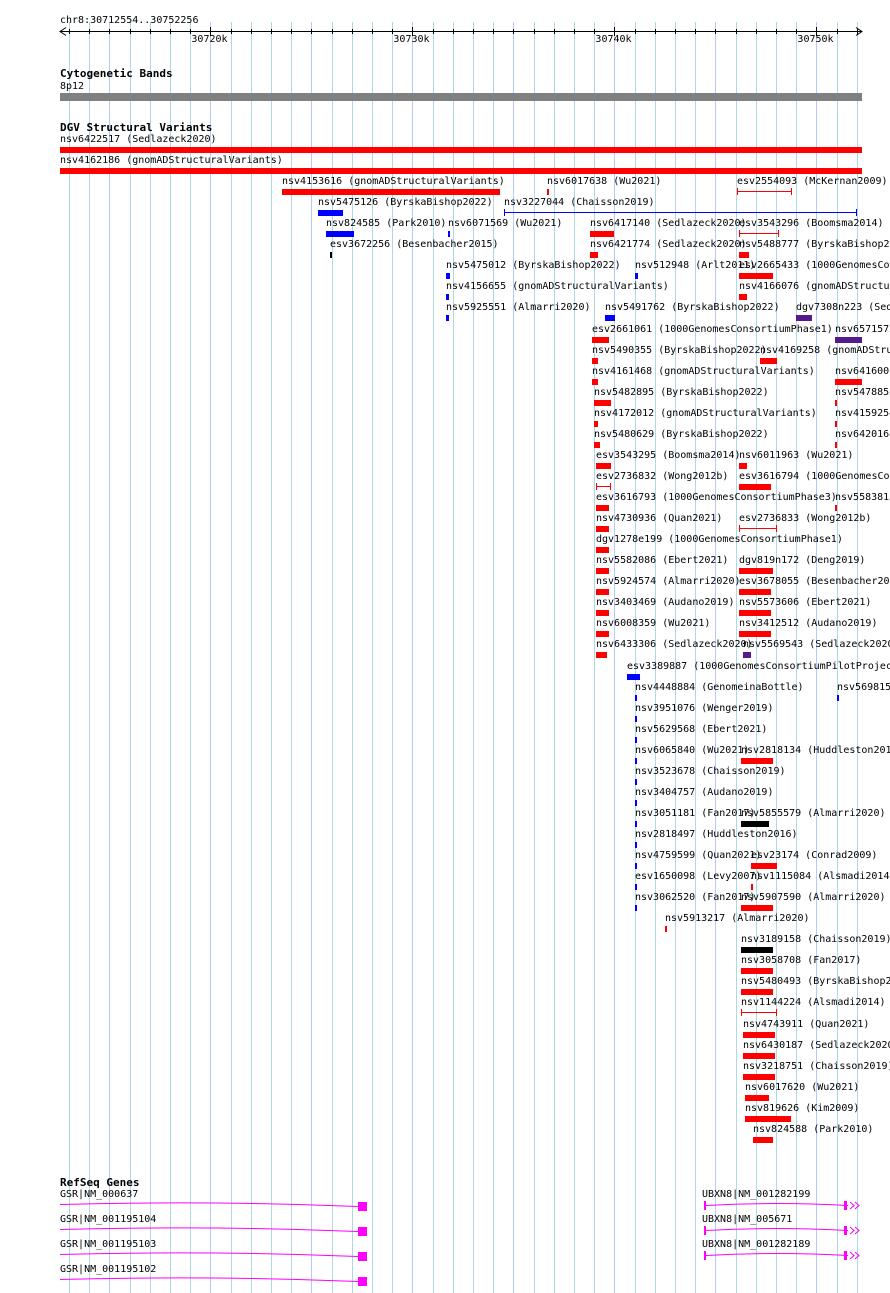 Image resolution: width=890 pixels, height=1293 pixels. Describe the element at coordinates (461, 171) in the screenshot. I see `variant-bar-nsv4162186` at that location.